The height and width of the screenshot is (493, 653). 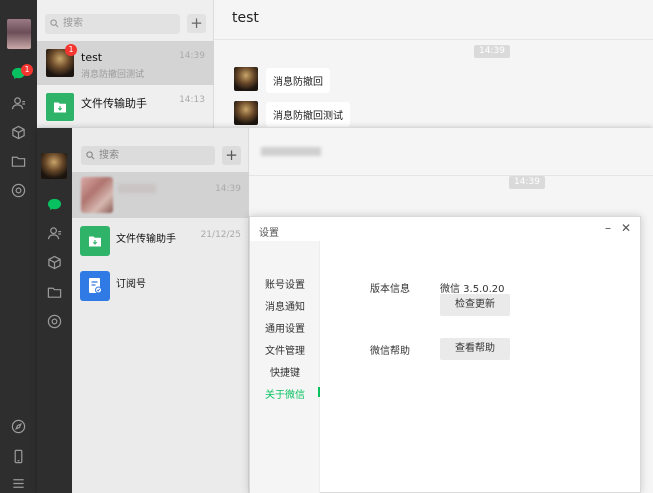 What do you see at coordinates (475, 305) in the screenshot?
I see `check-update-button: 检查更新` at bounding box center [475, 305].